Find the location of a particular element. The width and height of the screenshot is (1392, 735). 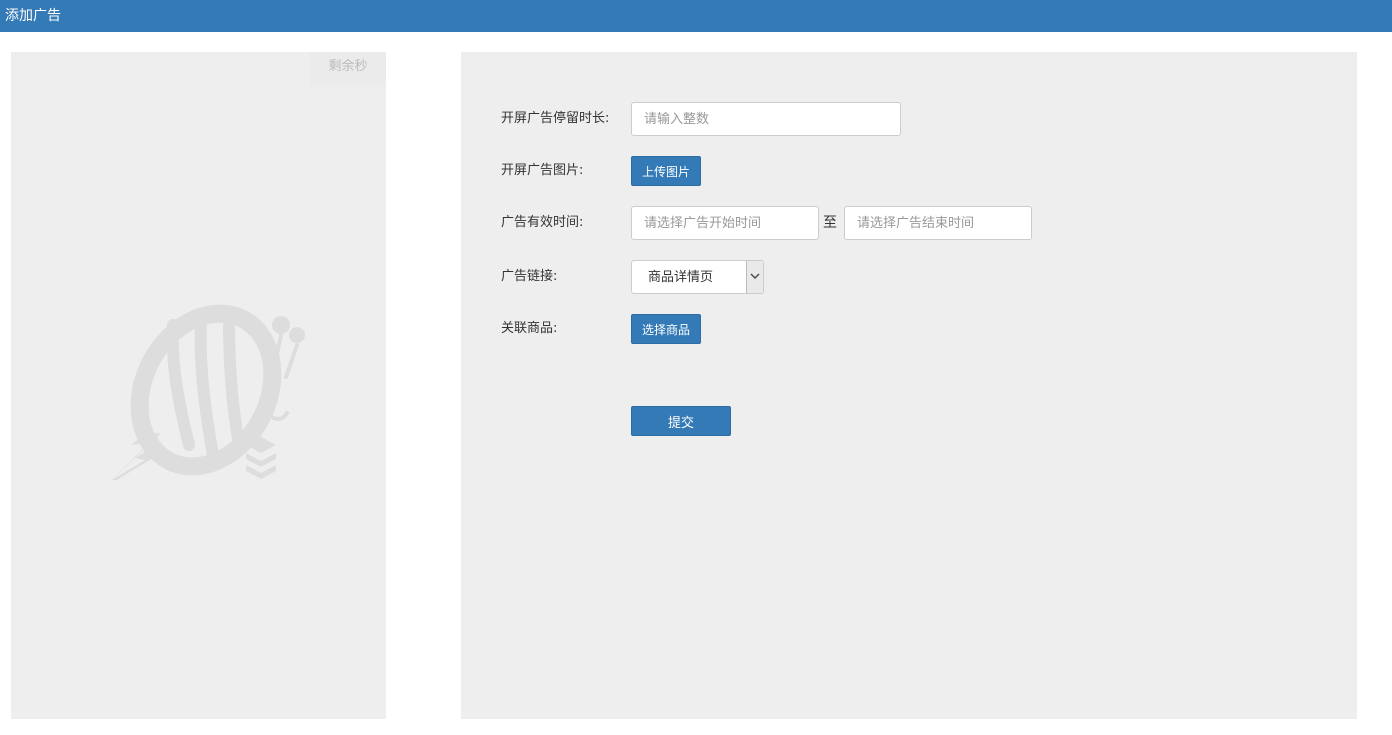

ad-link-select: 商品详情页 is located at coordinates (697, 277).